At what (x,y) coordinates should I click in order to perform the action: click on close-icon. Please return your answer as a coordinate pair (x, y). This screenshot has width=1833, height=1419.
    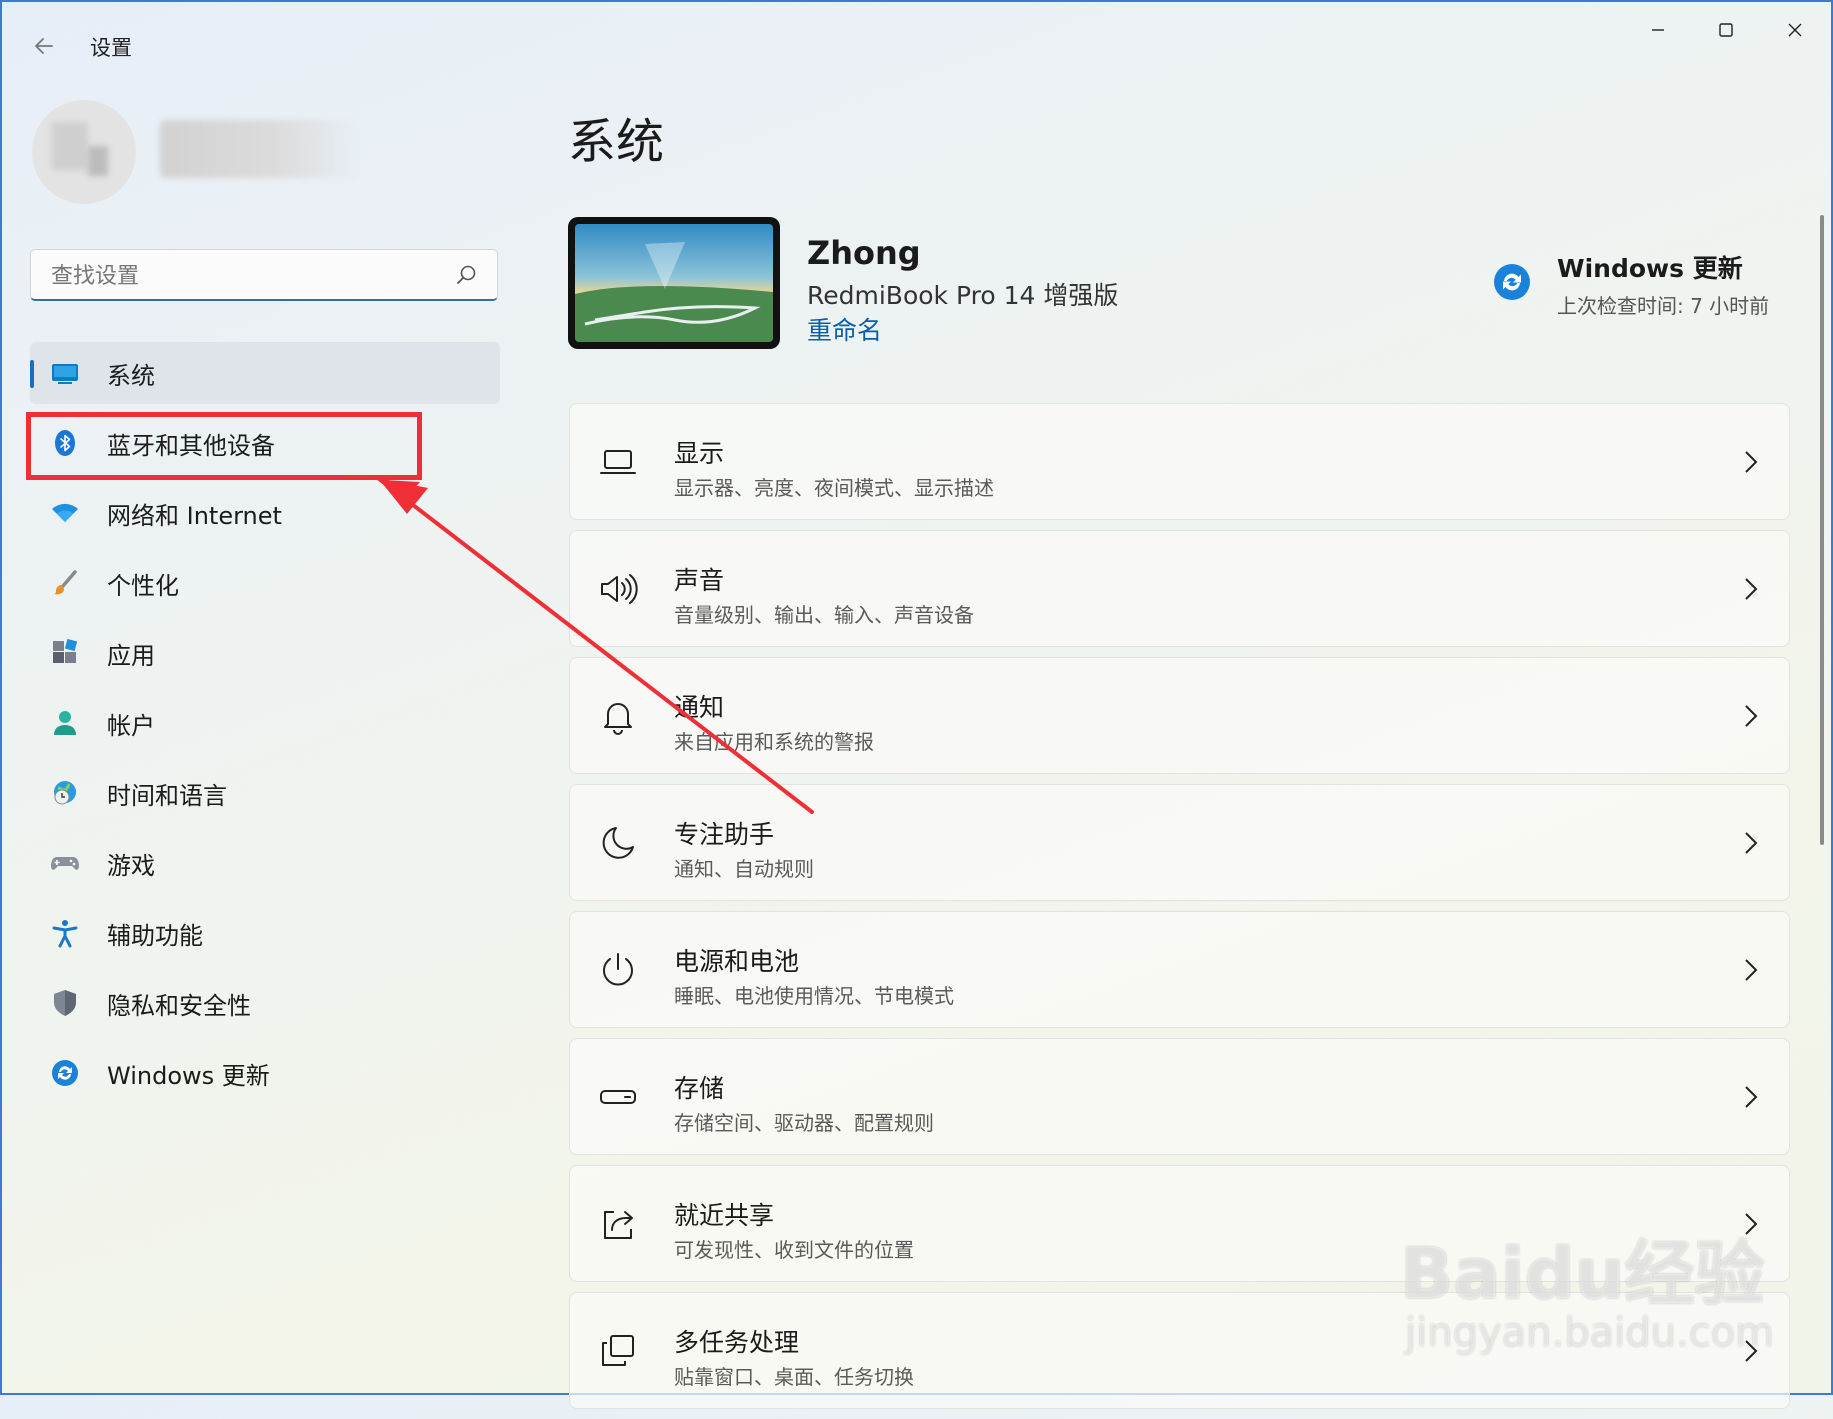
    Looking at the image, I should click on (1795, 30).